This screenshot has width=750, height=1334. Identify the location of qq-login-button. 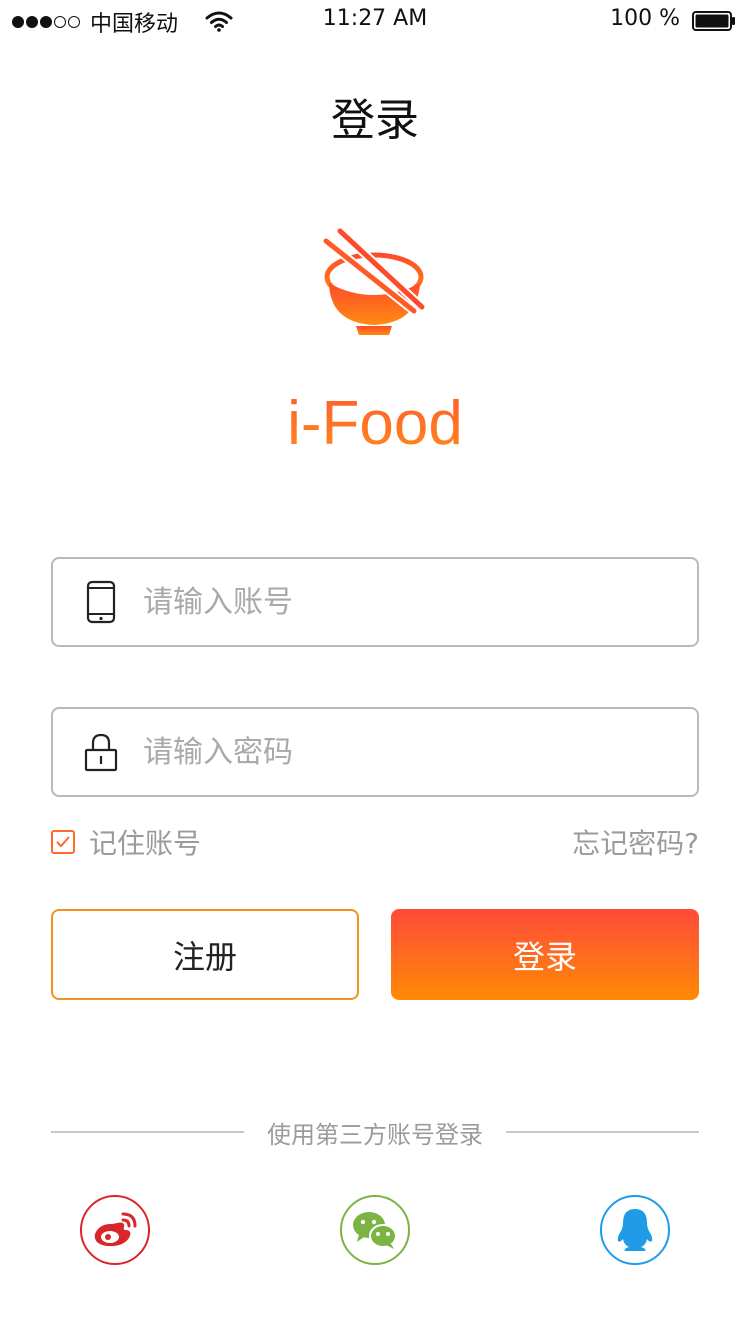
(635, 1230).